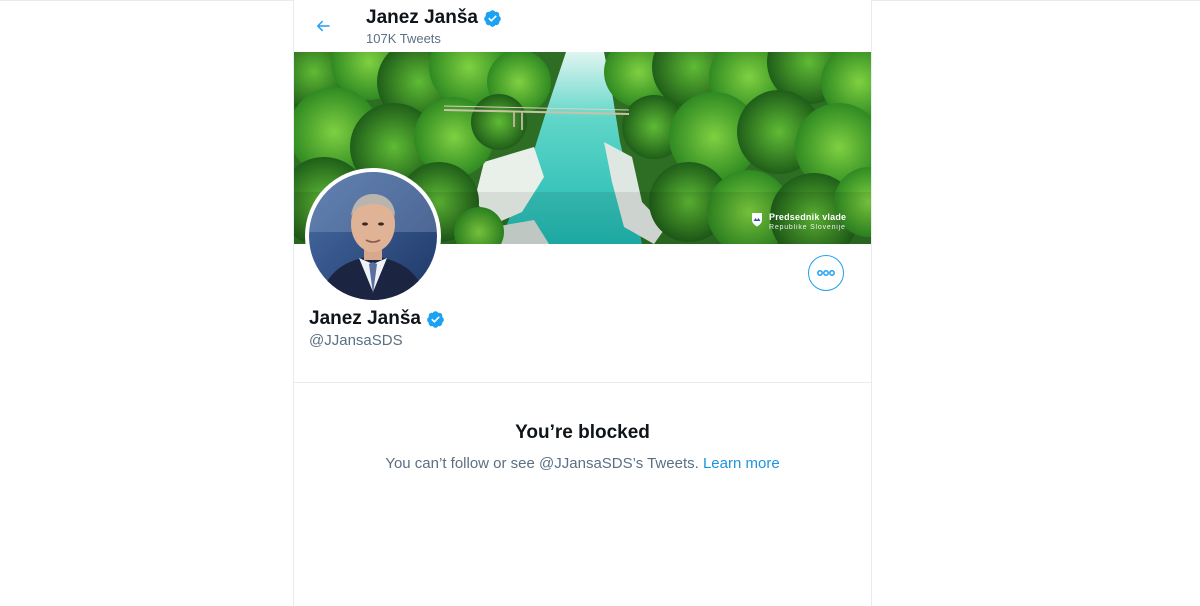 This screenshot has width=1200, height=606. Describe the element at coordinates (582, 25) in the screenshot. I see `profile-header: Janez Janša 107K Tweets` at that location.